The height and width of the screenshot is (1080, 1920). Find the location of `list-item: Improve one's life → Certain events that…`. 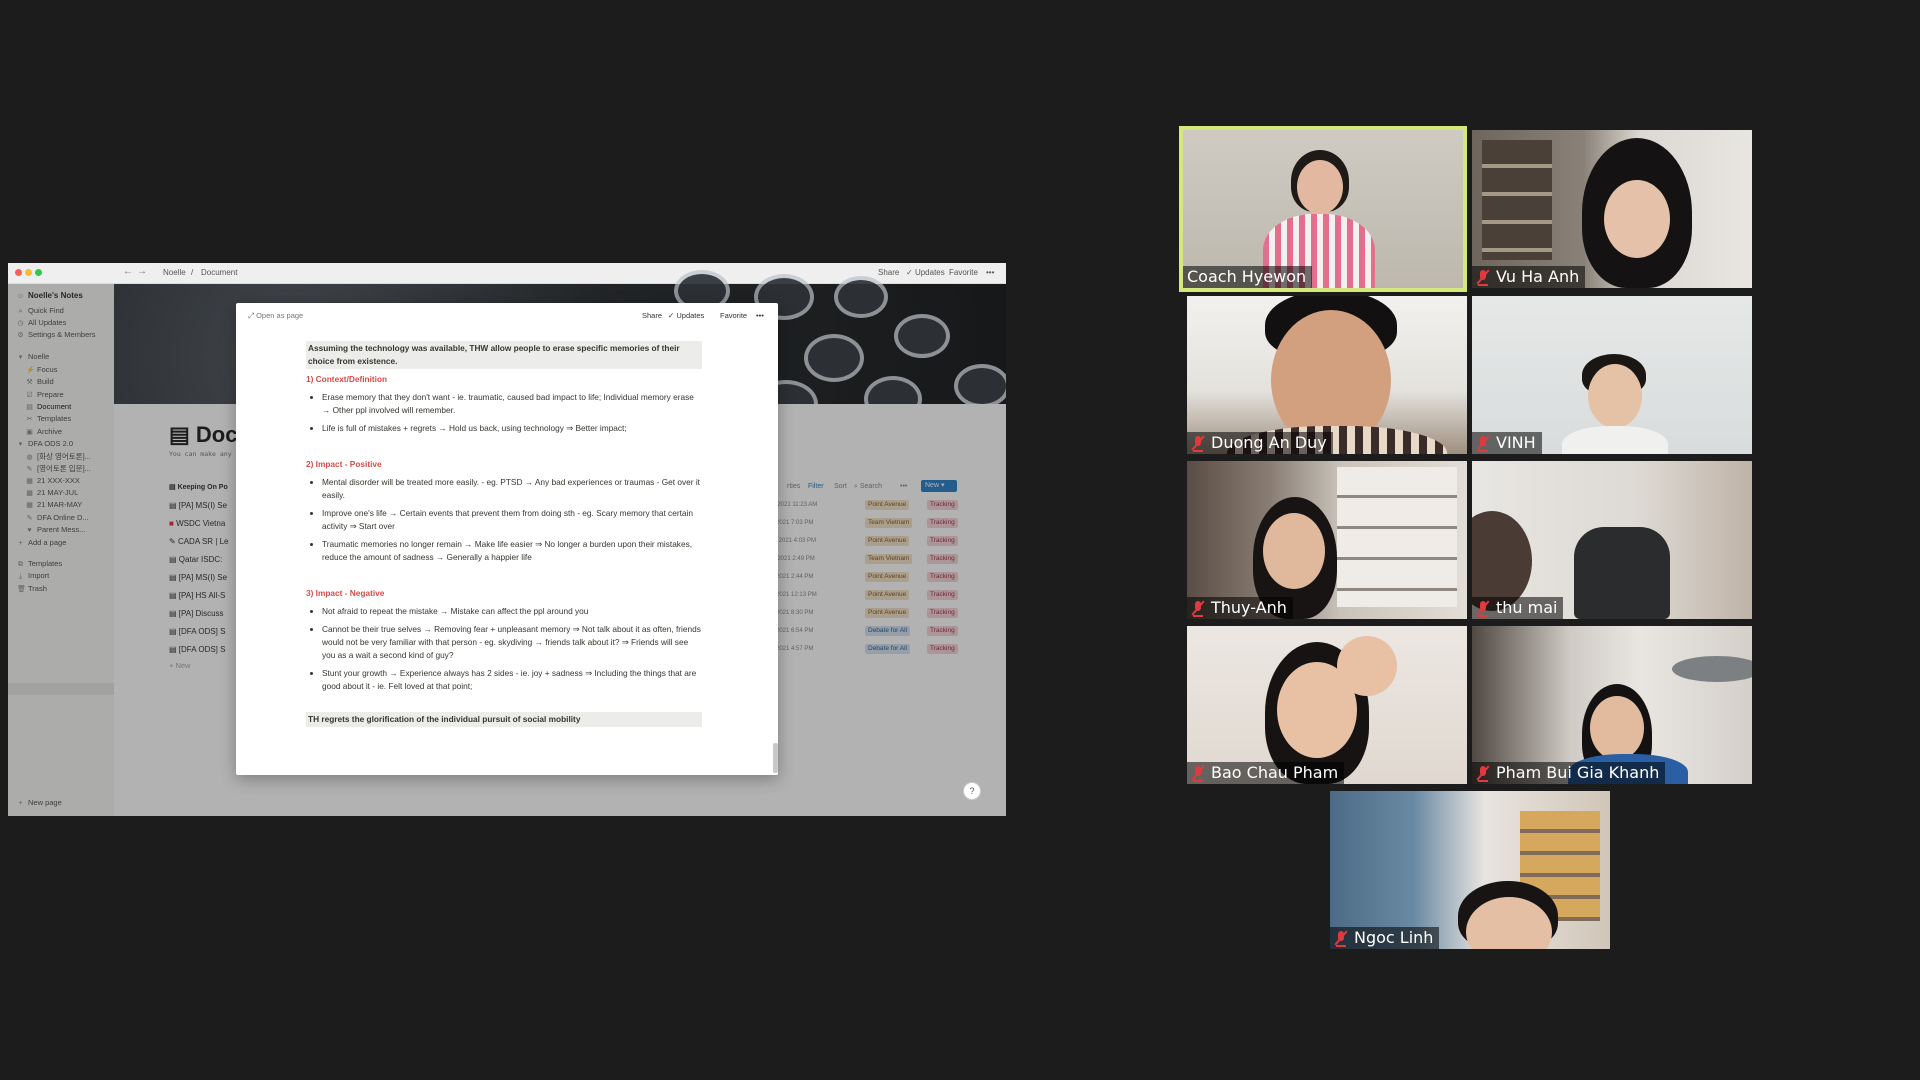

list-item: Improve one's life → Certain events that… is located at coordinates (512, 520).